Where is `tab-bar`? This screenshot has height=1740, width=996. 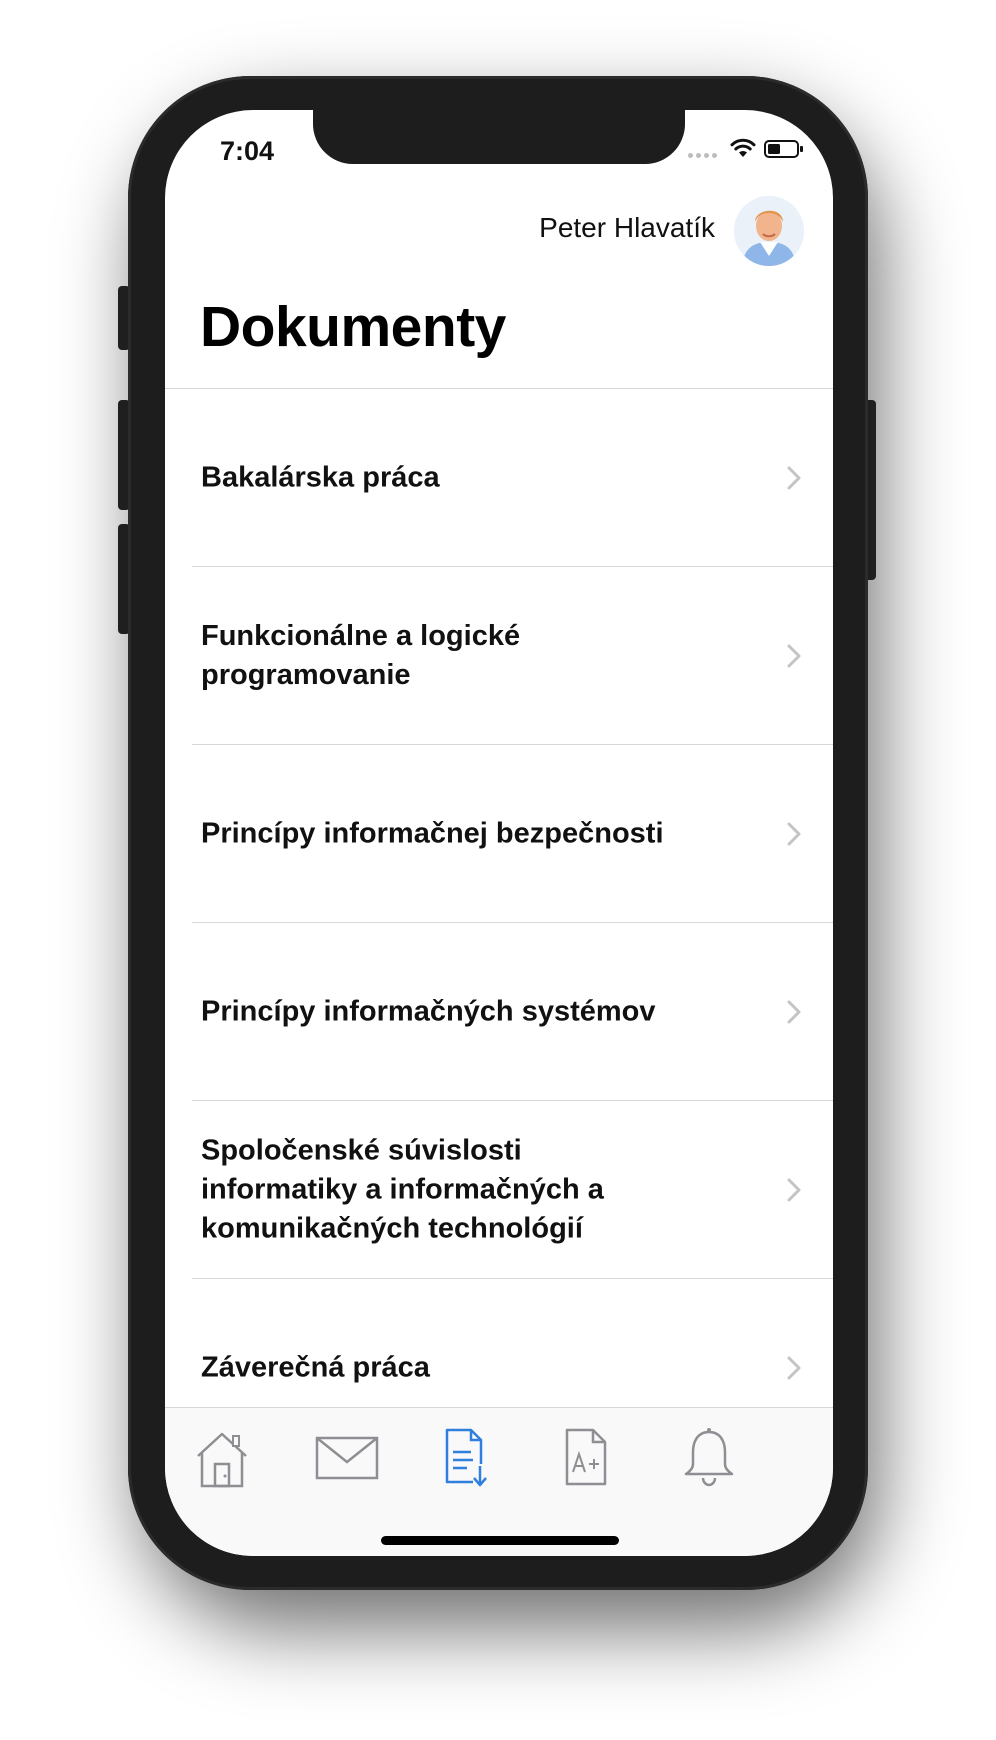 tab-bar is located at coordinates (499, 1481).